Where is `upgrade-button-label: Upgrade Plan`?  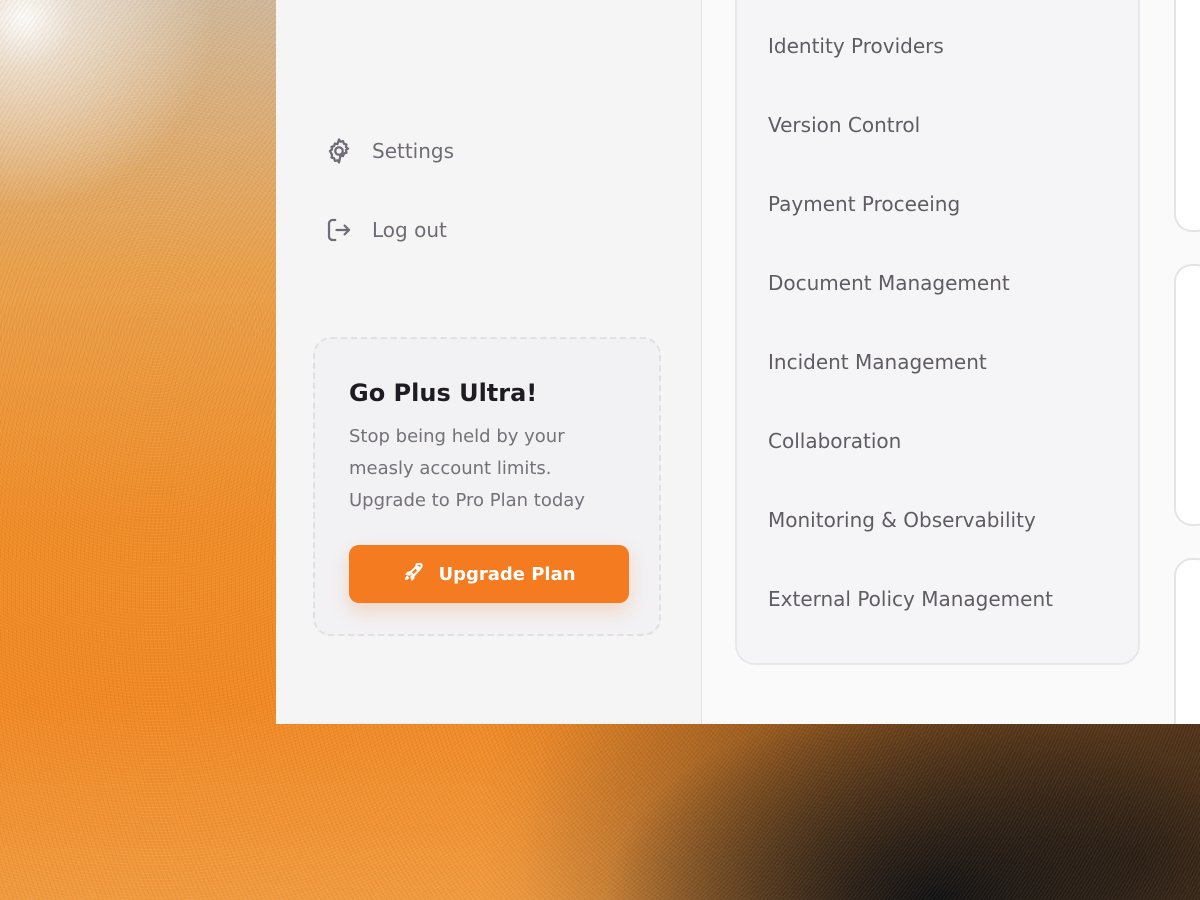 upgrade-button-label: Upgrade Plan is located at coordinates (507, 574).